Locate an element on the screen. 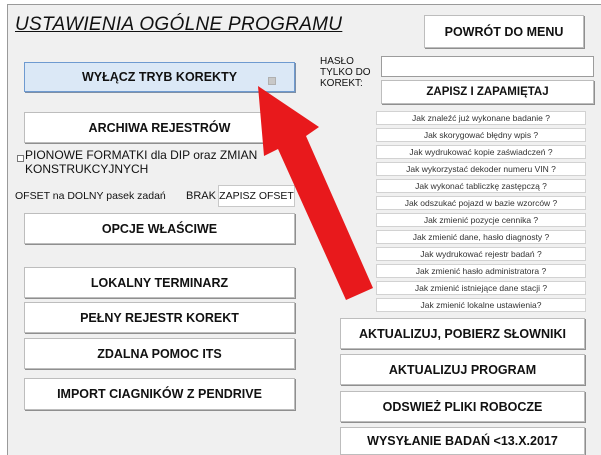  own-options-button: OPCJE WŁAŚCIWE is located at coordinates (159, 228).